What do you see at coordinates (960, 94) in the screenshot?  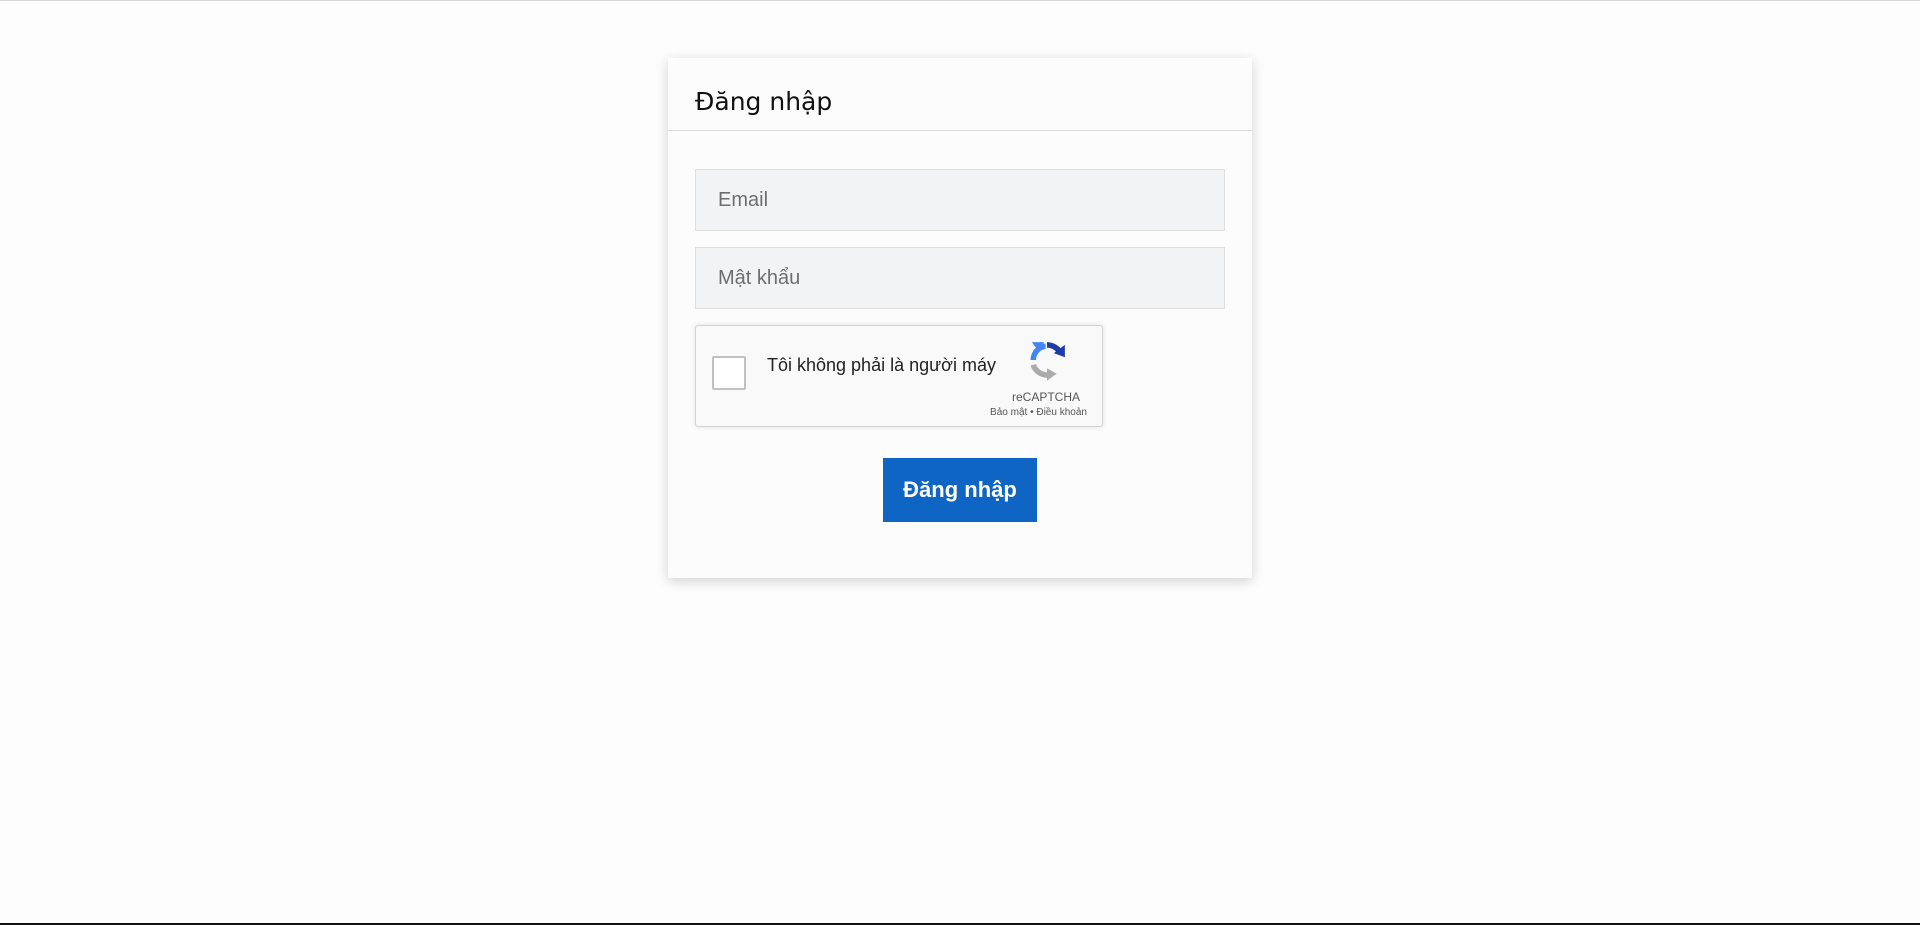 I see `card-header: Đăng nhập` at bounding box center [960, 94].